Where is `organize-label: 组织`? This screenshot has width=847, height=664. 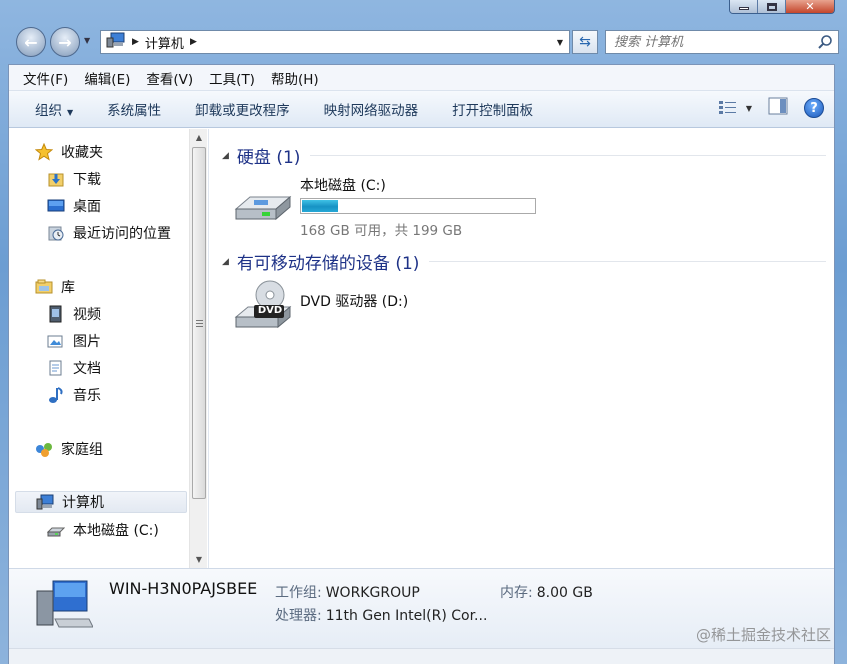 organize-label: 组织 is located at coordinates (48, 111).